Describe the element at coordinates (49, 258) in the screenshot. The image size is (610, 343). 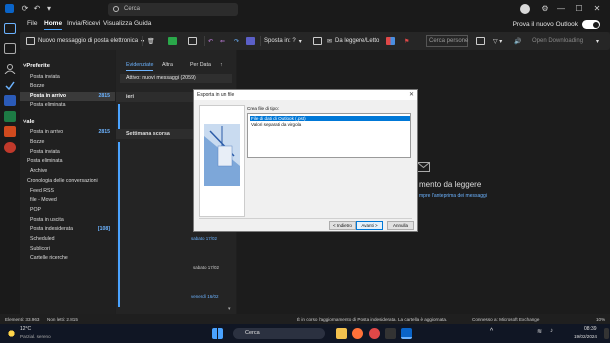
I see `folder-search-folders: Cartelle ricerche` at that location.